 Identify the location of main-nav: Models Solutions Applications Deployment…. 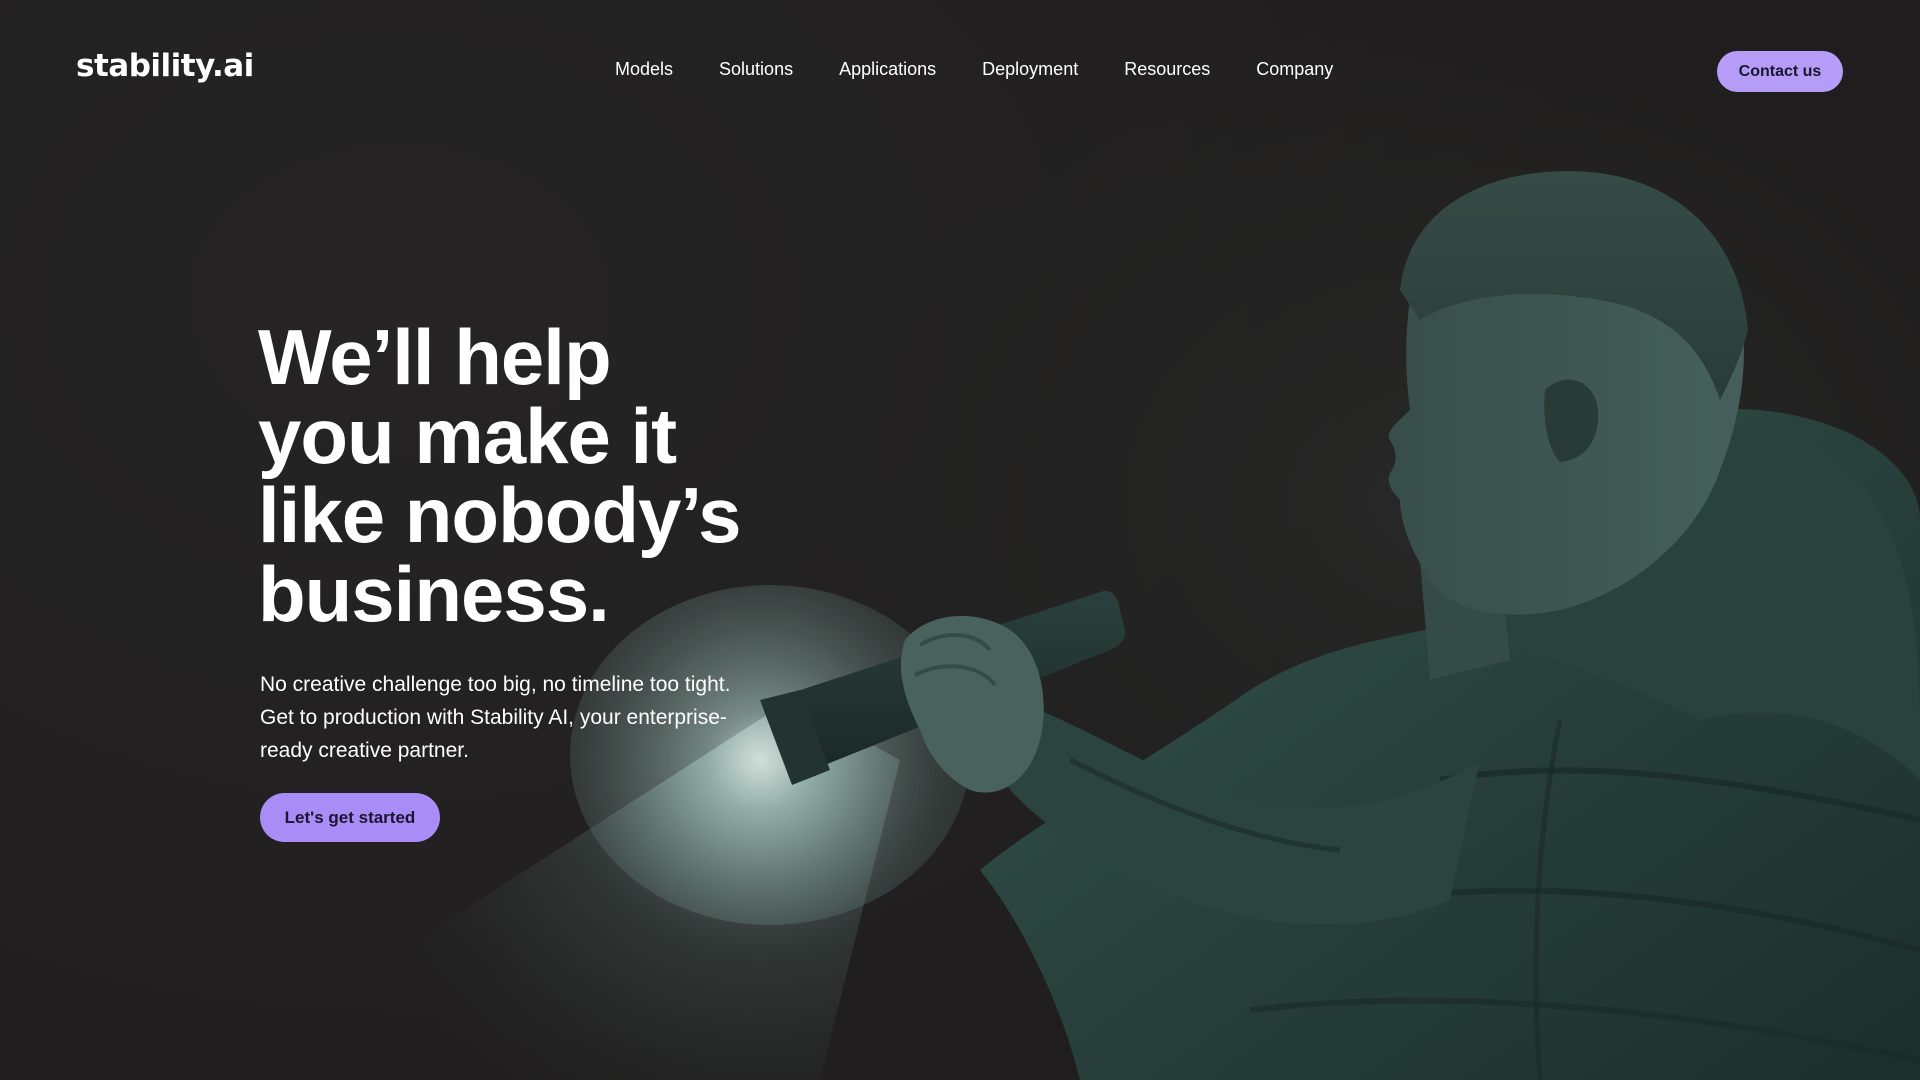
(997, 69).